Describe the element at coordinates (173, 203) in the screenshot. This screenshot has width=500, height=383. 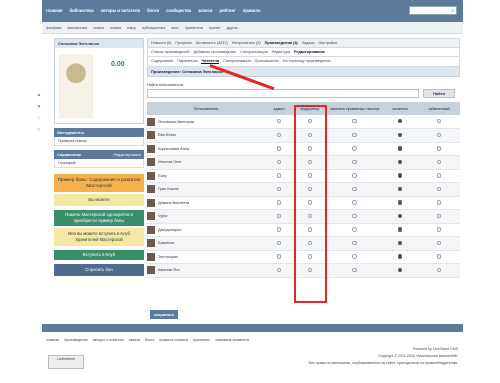
I see `user-name: Дёмина Виолетта` at that location.